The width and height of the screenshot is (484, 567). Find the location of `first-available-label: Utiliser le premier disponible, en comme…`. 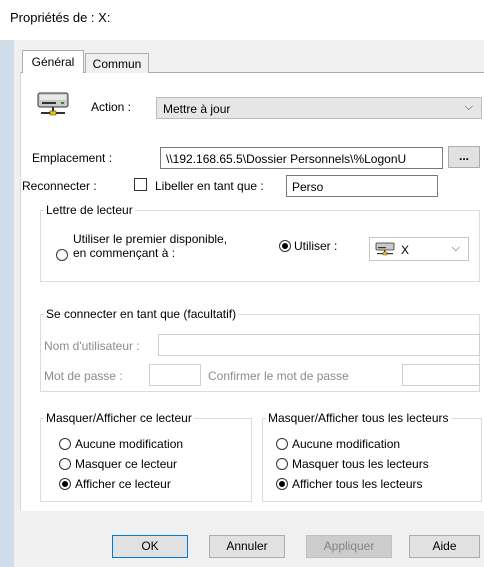

first-available-label: Utiliser le premier disponible, en comme… is located at coordinates (150, 246).